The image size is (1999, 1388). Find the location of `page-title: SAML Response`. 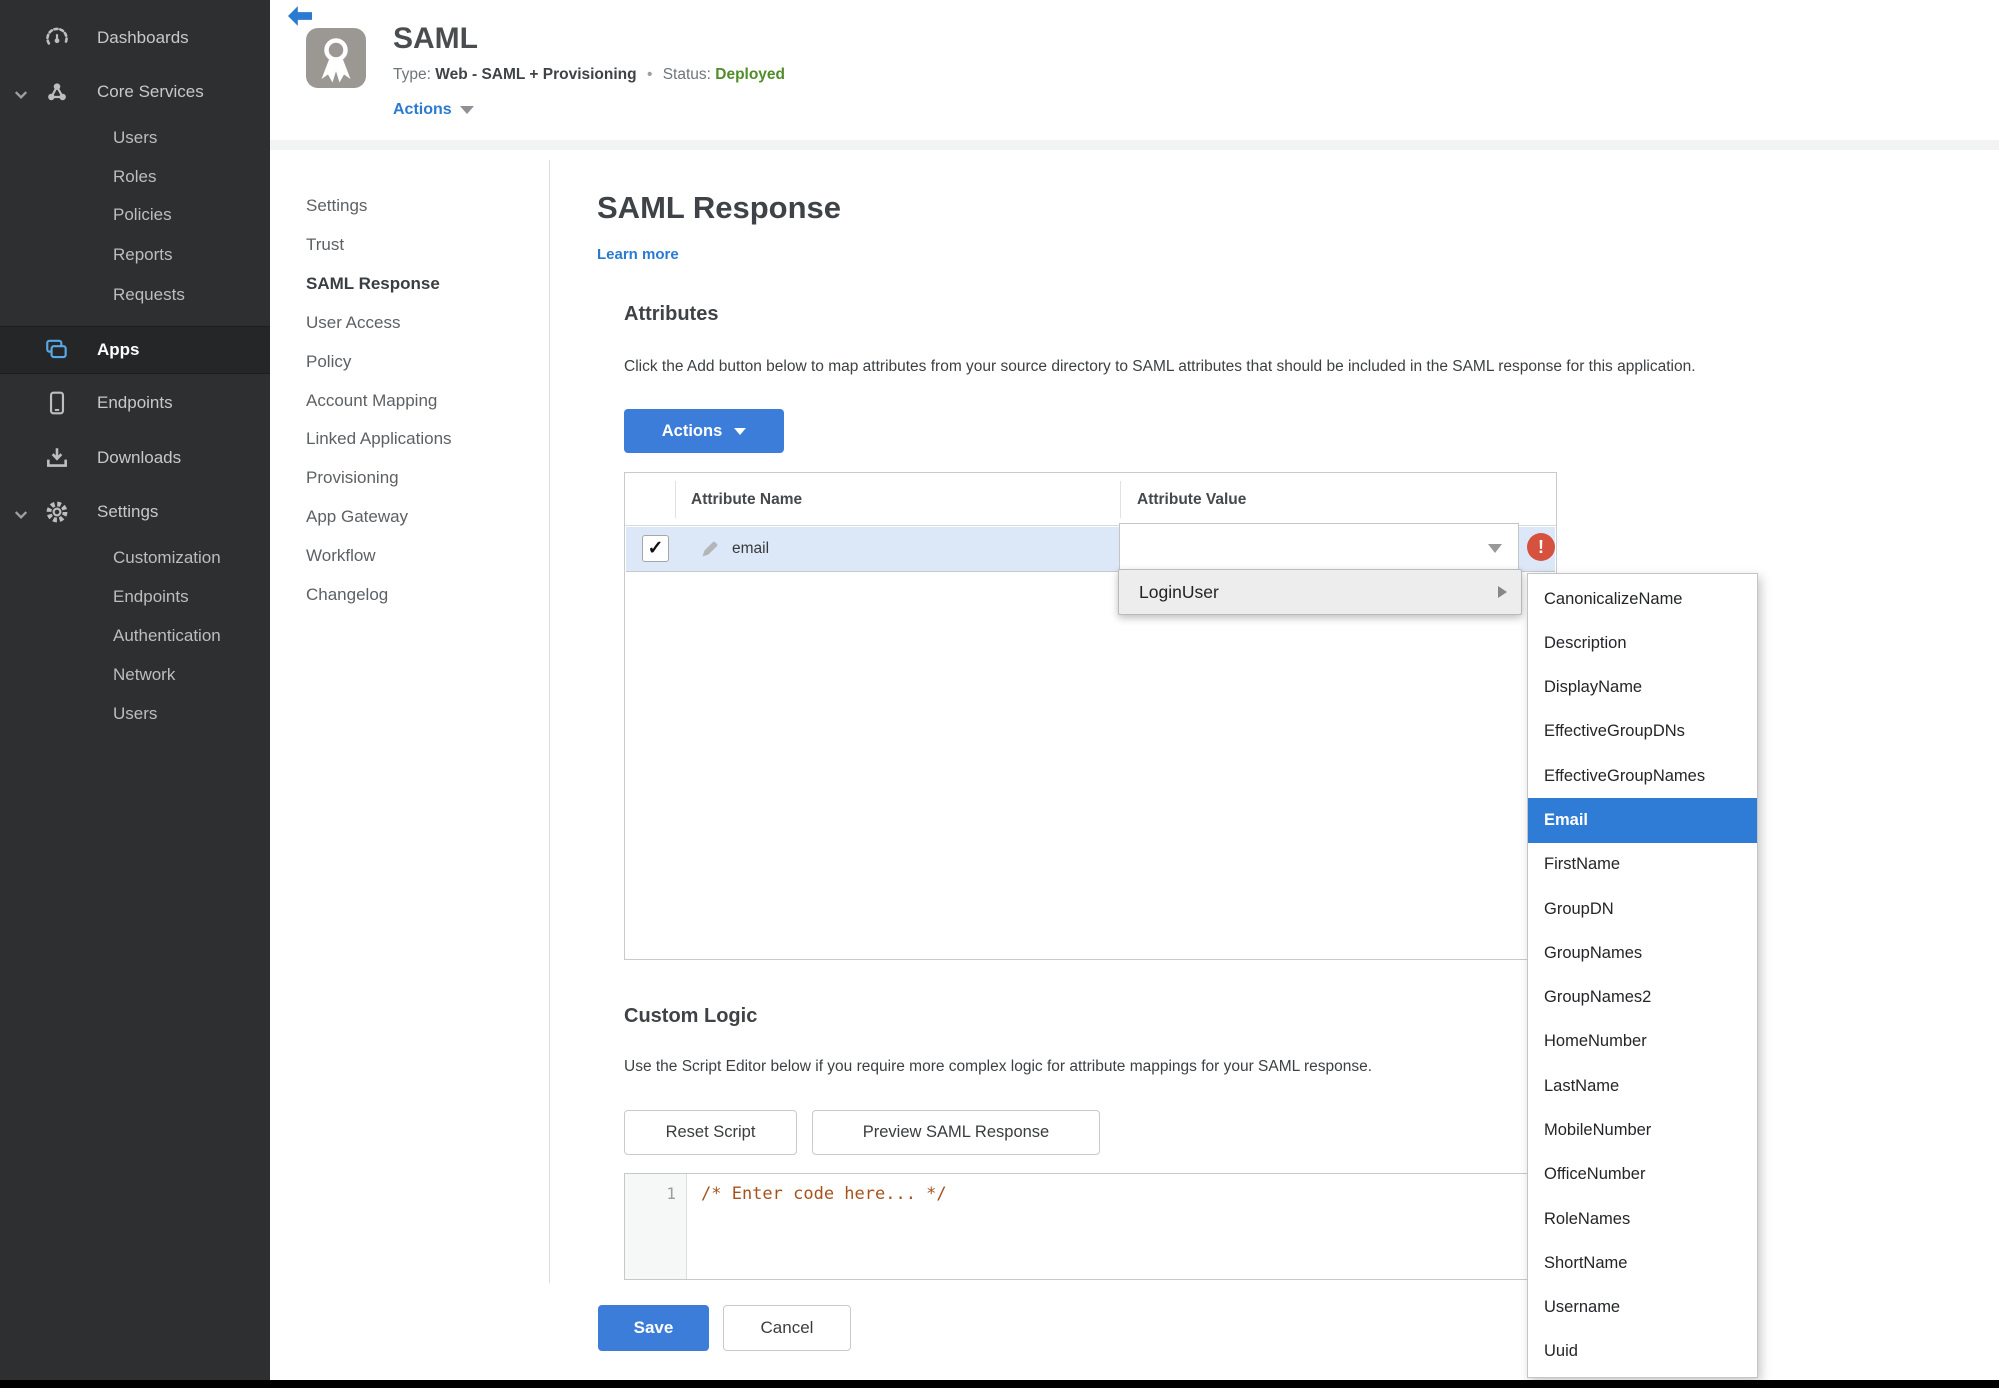

page-title: SAML Response is located at coordinates (719, 207).